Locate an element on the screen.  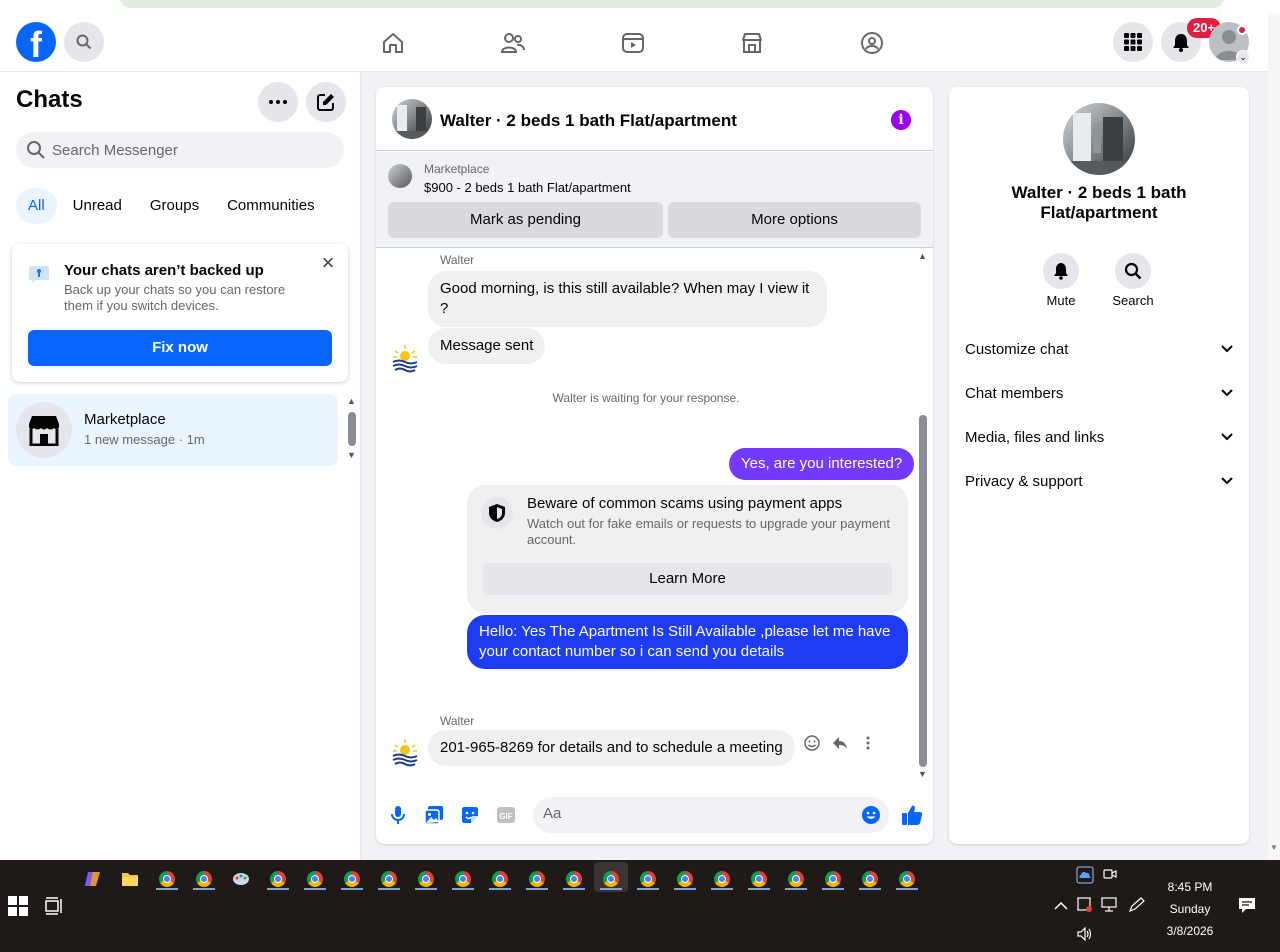
friends-icon is located at coordinates (513, 43).